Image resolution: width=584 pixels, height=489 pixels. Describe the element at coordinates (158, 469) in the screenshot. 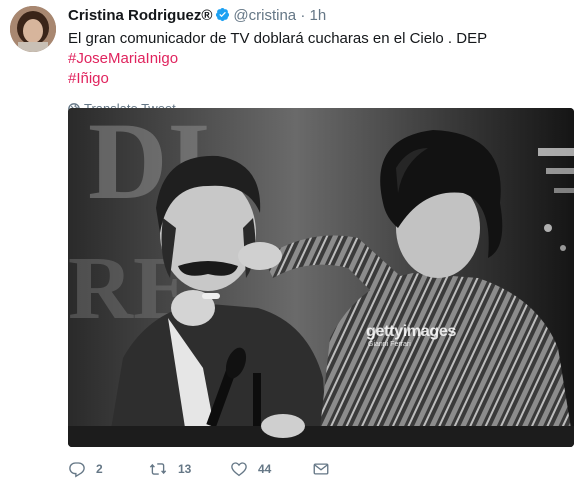

I see `retweet-icon` at that location.